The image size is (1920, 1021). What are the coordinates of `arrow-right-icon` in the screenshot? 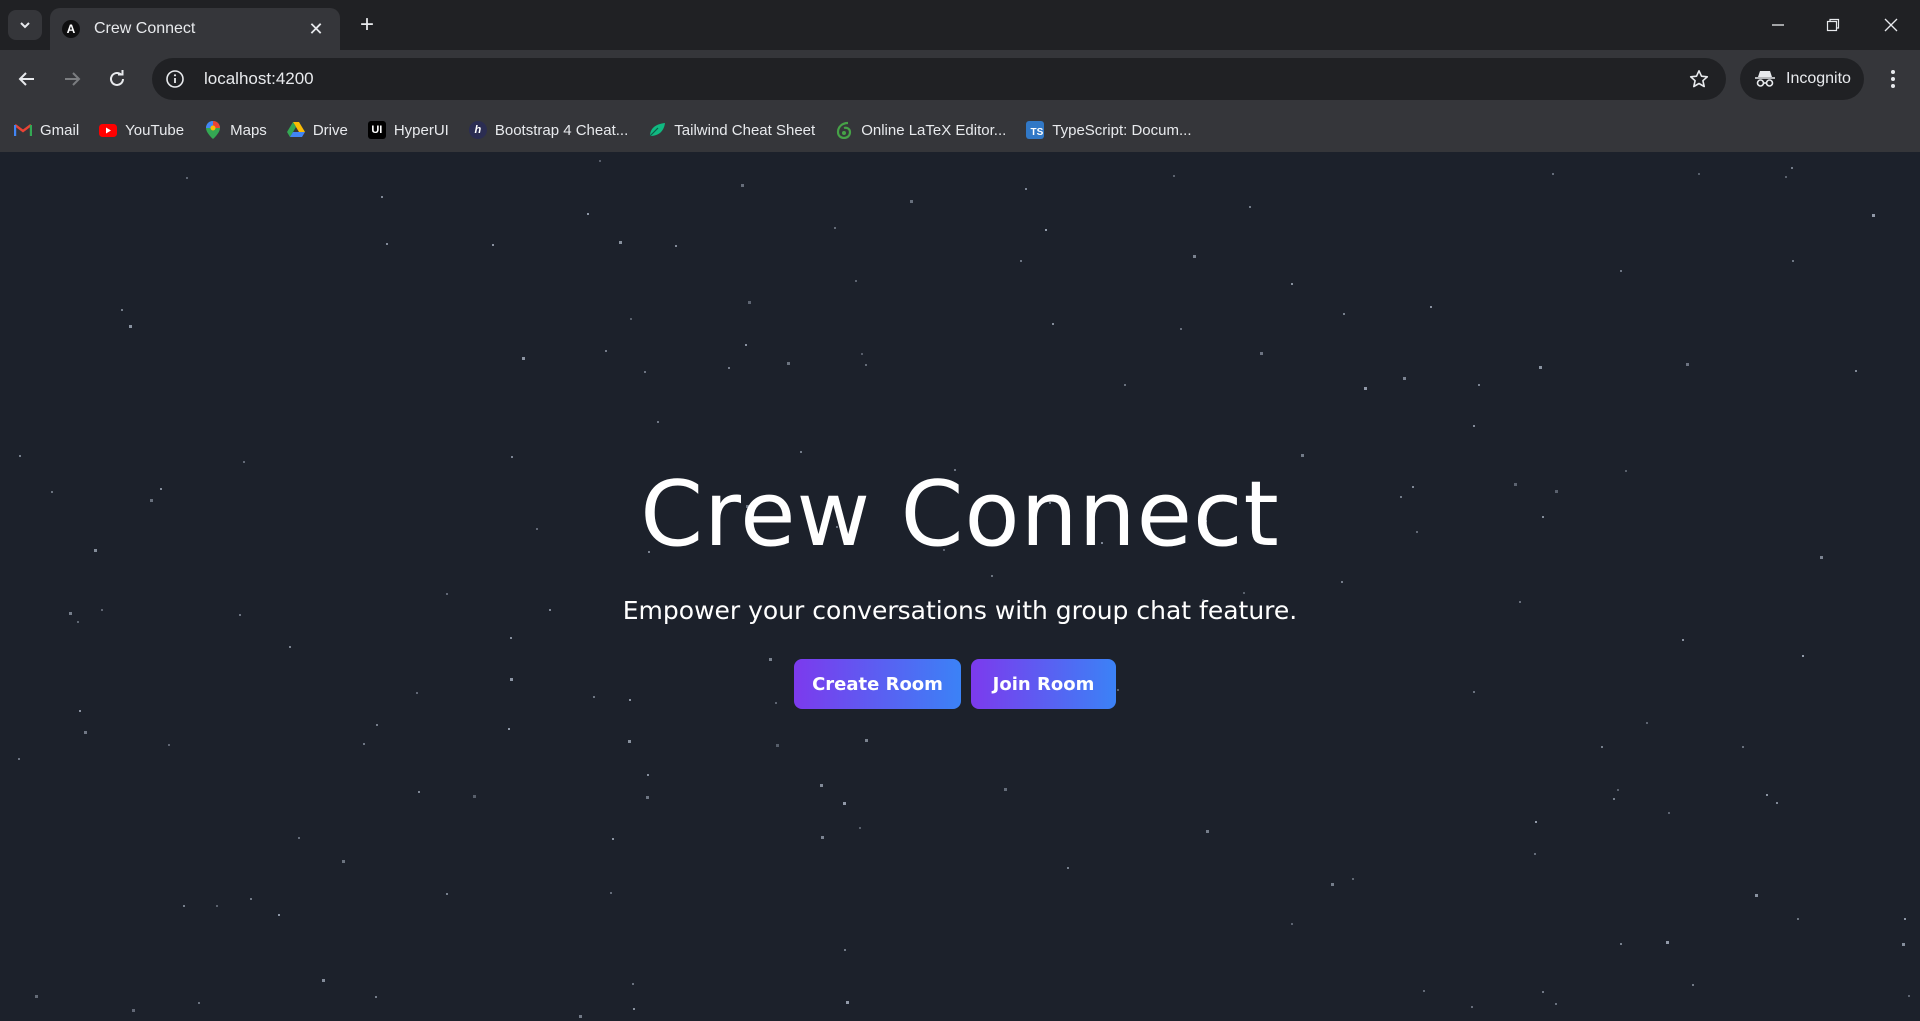 It's located at (73, 79).